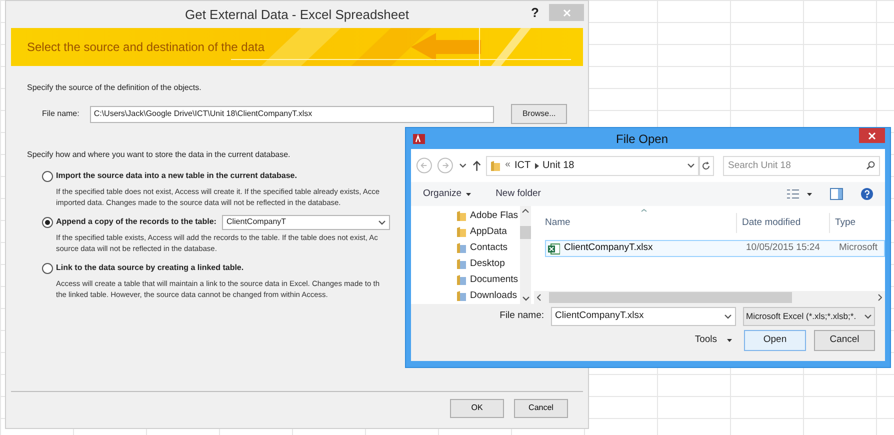 This screenshot has width=894, height=435. I want to click on nav-item: Downloads, so click(488, 296).